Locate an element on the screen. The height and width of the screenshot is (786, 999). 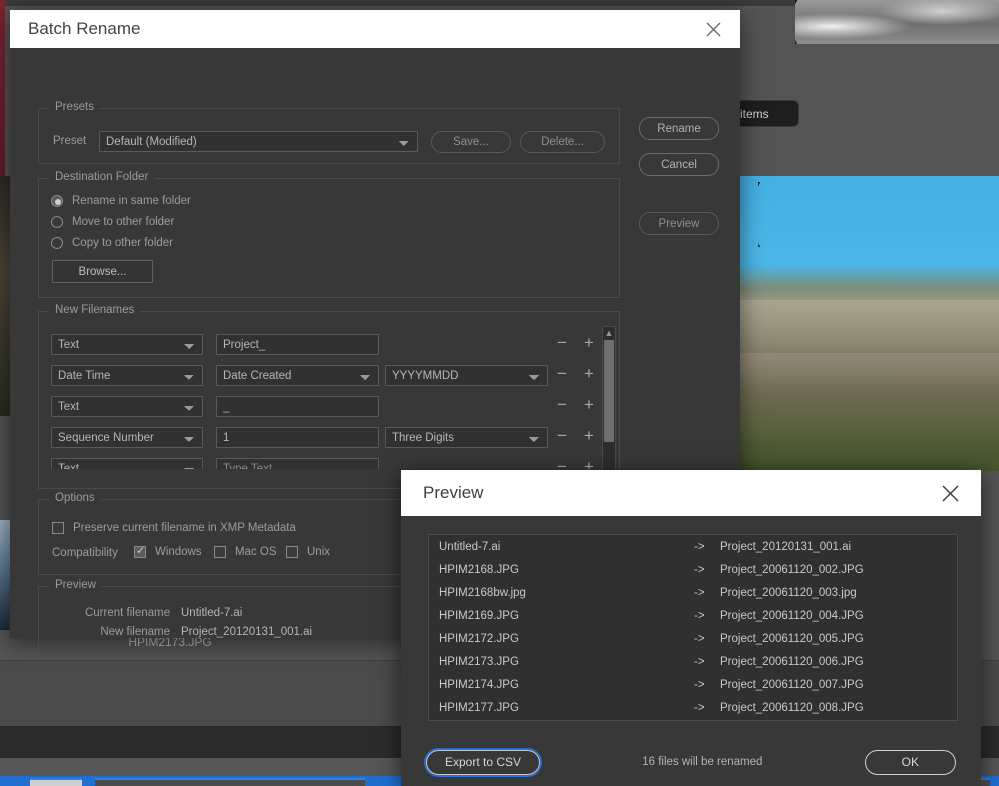
filename-row-format-select: YYYYMMDD is located at coordinates (466, 375).